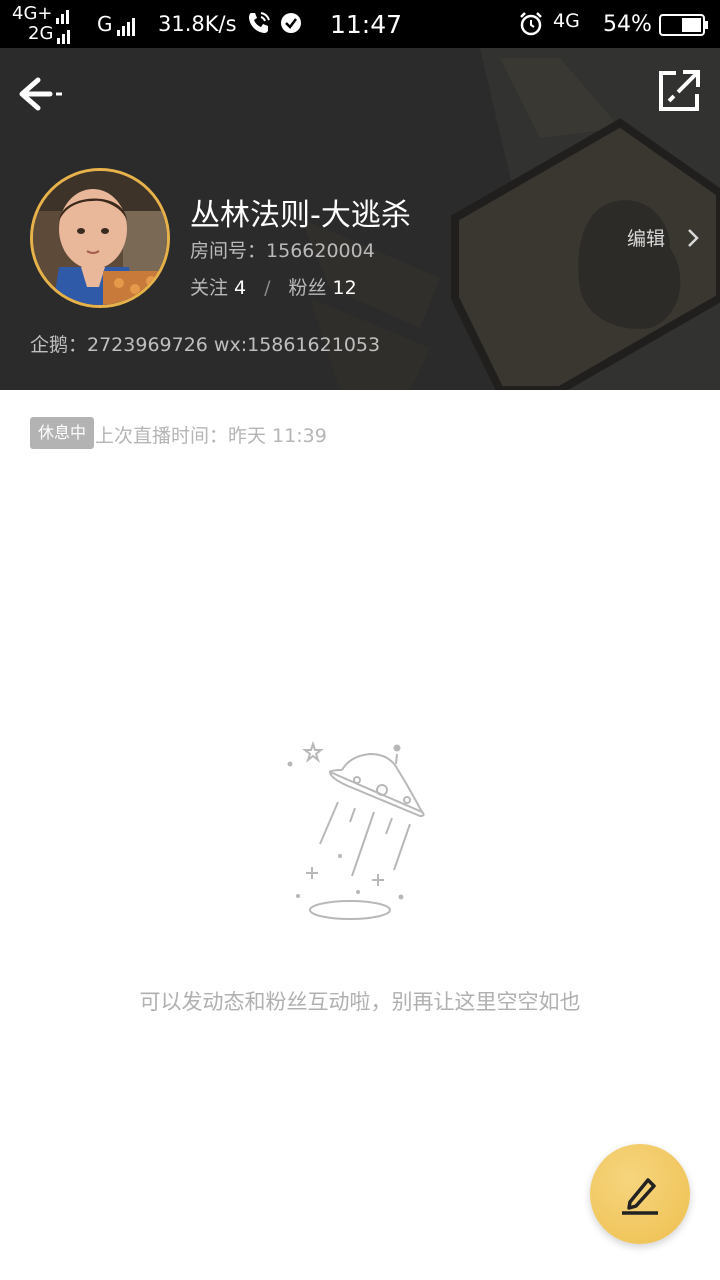  I want to click on contact-info: 企鹅：2723969726 wx:15861621053, so click(205, 345).